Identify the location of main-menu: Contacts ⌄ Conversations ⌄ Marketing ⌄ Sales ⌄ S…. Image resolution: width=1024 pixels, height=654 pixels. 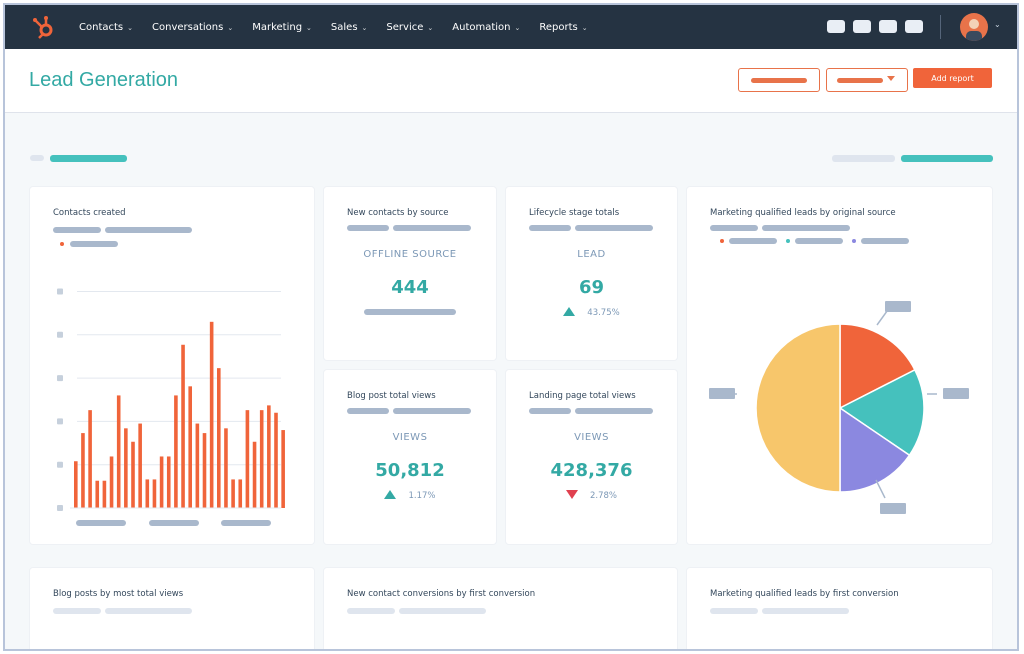
(343, 27).